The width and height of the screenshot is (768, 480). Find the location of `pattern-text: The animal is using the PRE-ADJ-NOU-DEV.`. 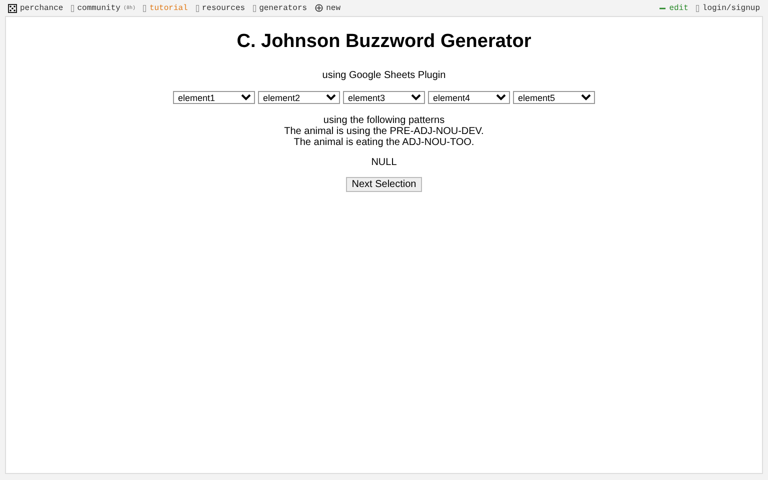

pattern-text: The animal is using the PRE-ADJ-NOU-DEV. is located at coordinates (384, 131).